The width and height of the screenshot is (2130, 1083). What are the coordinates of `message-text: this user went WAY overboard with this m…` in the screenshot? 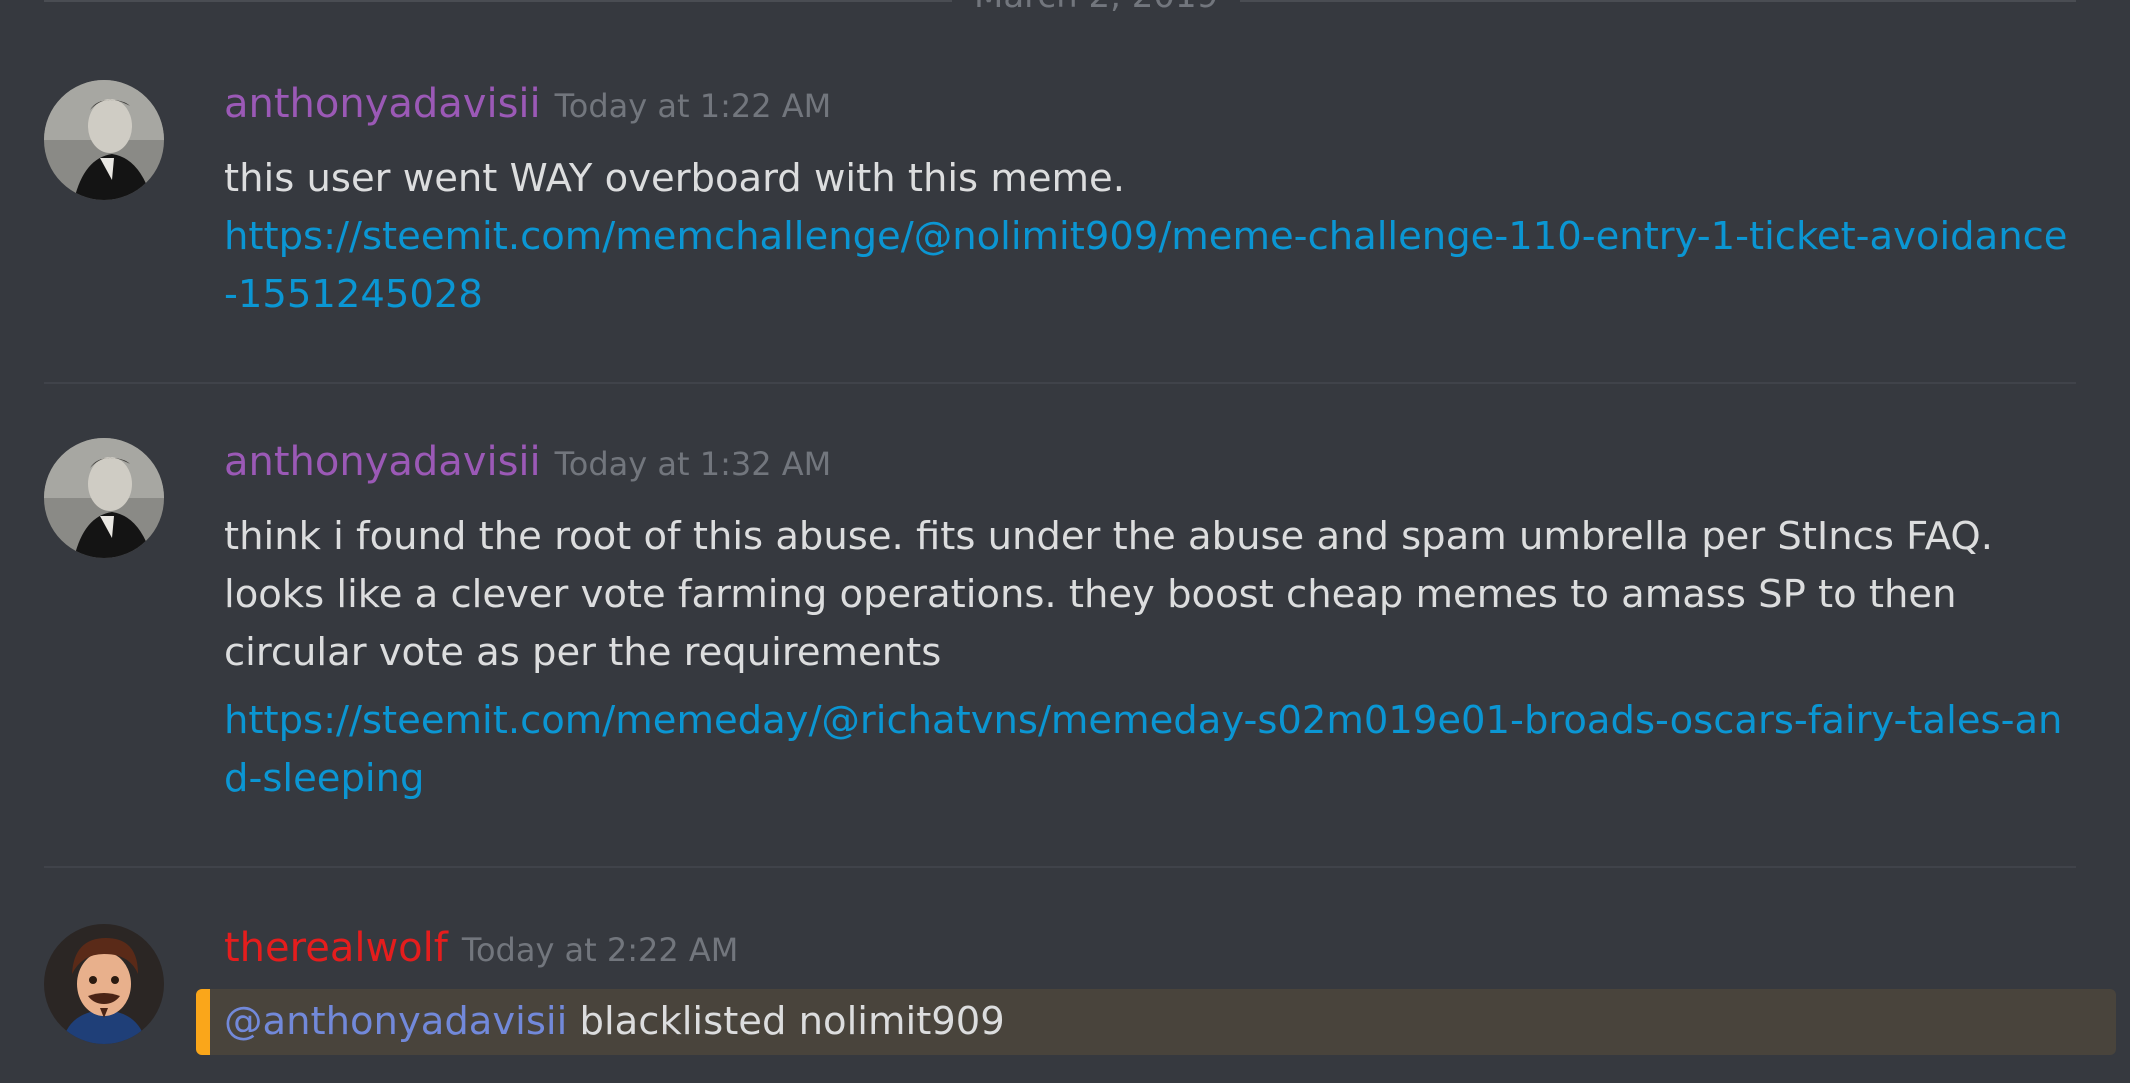 It's located at (674, 178).